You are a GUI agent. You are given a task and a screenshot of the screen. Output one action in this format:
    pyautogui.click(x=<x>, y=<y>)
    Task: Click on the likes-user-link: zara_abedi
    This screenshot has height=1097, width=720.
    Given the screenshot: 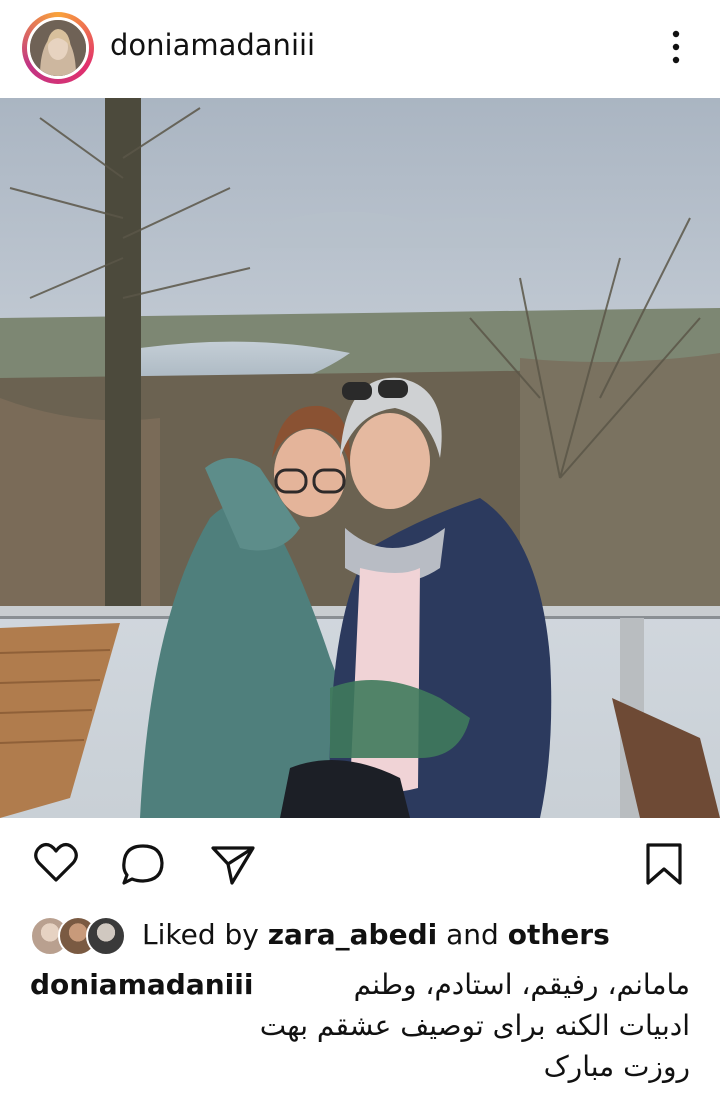 What is the action you would take?
    pyautogui.click(x=352, y=934)
    